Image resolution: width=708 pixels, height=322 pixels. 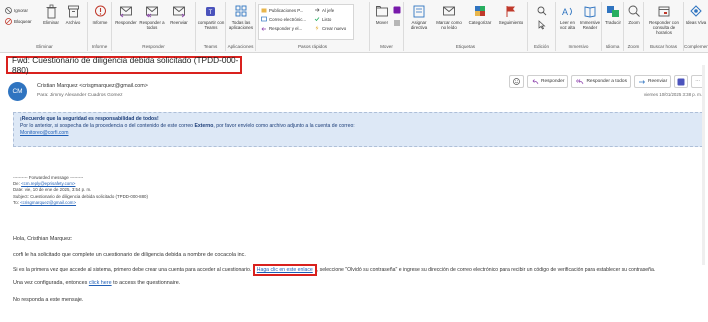 What do you see at coordinates (211, 13) in the screenshot?
I see `svg-text: T` at bounding box center [211, 13].